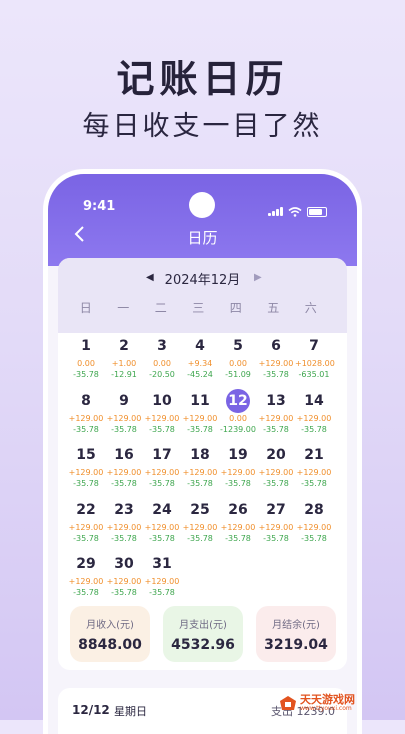 Image resolution: width=405 pixels, height=734 pixels. I want to click on calendar-day: 29 +129.00 -35.78, so click(86, 578).